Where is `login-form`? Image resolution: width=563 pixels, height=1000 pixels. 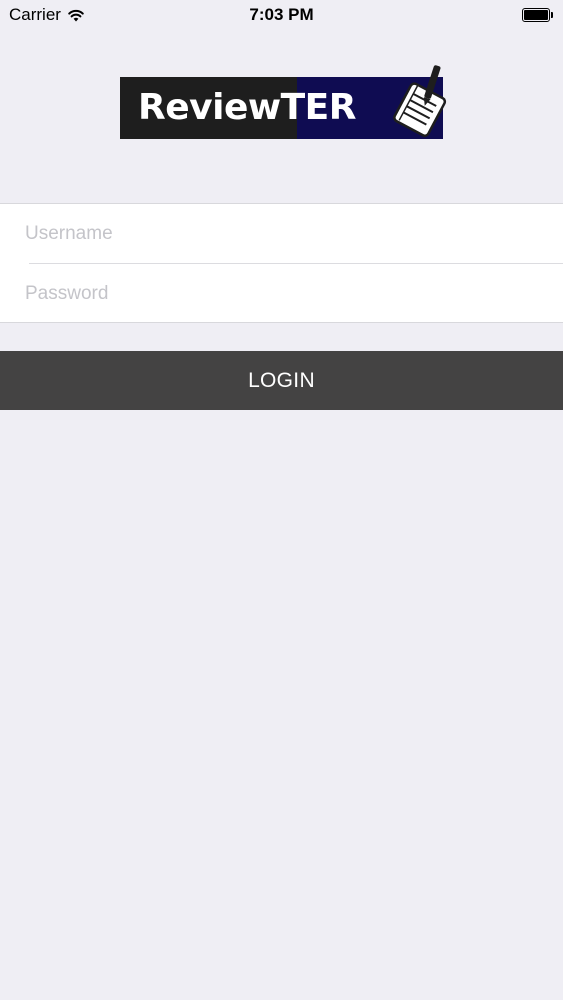
login-form is located at coordinates (281, 263).